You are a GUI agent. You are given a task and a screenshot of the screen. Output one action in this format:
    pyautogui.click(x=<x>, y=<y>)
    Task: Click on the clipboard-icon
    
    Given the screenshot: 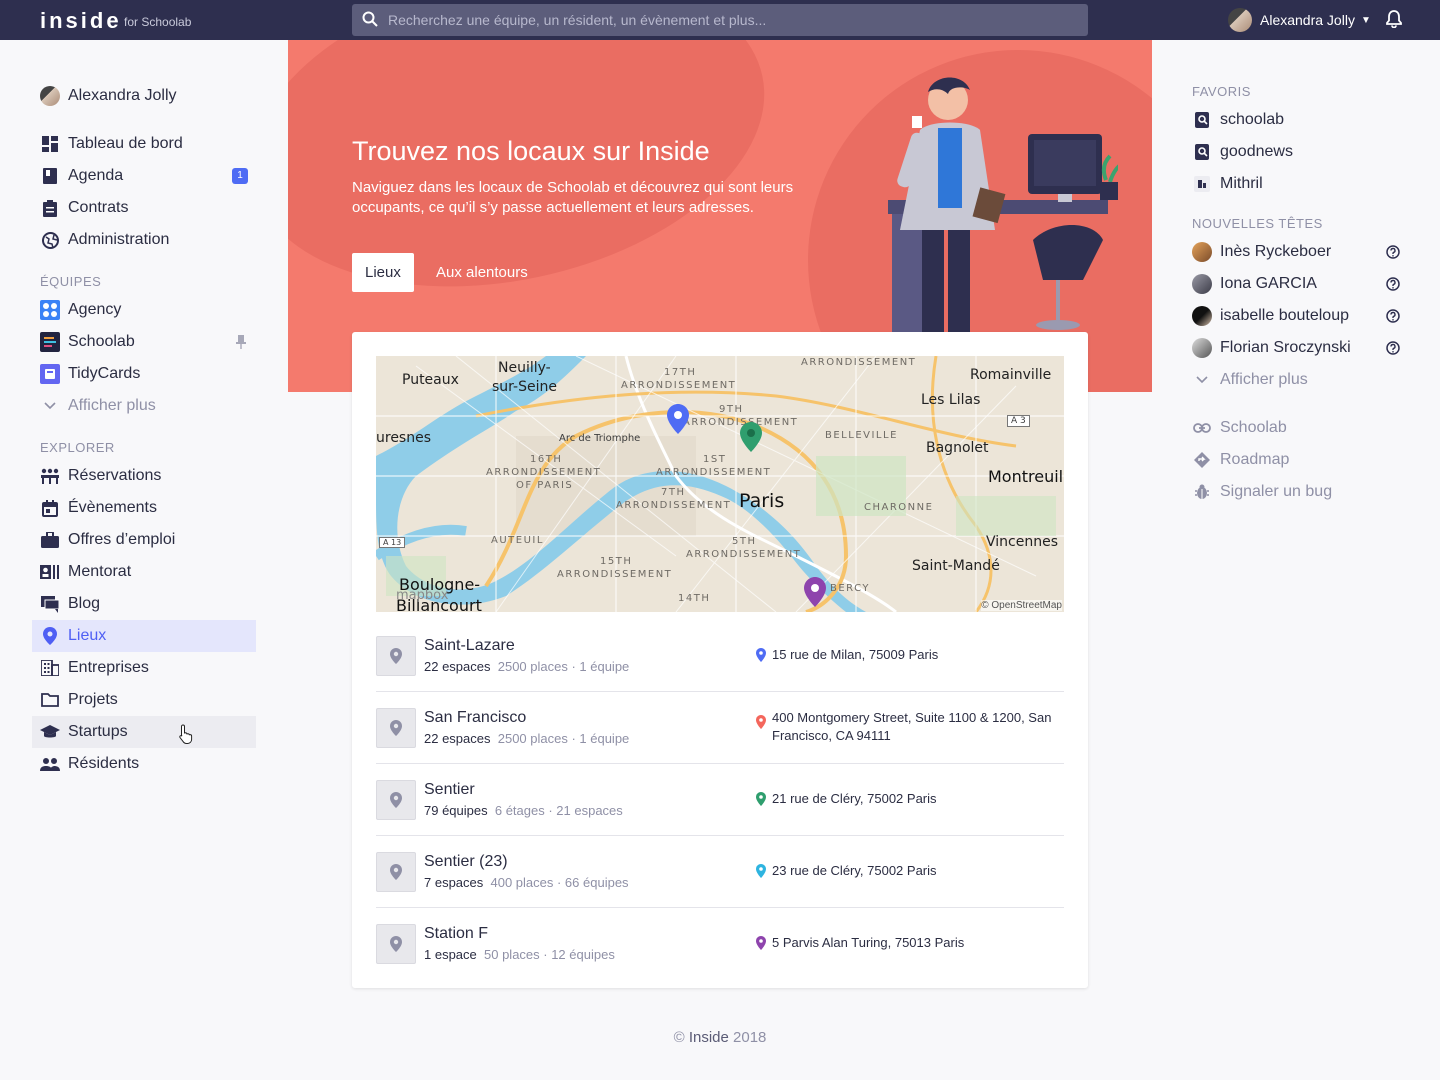 What is the action you would take?
    pyautogui.click(x=50, y=208)
    